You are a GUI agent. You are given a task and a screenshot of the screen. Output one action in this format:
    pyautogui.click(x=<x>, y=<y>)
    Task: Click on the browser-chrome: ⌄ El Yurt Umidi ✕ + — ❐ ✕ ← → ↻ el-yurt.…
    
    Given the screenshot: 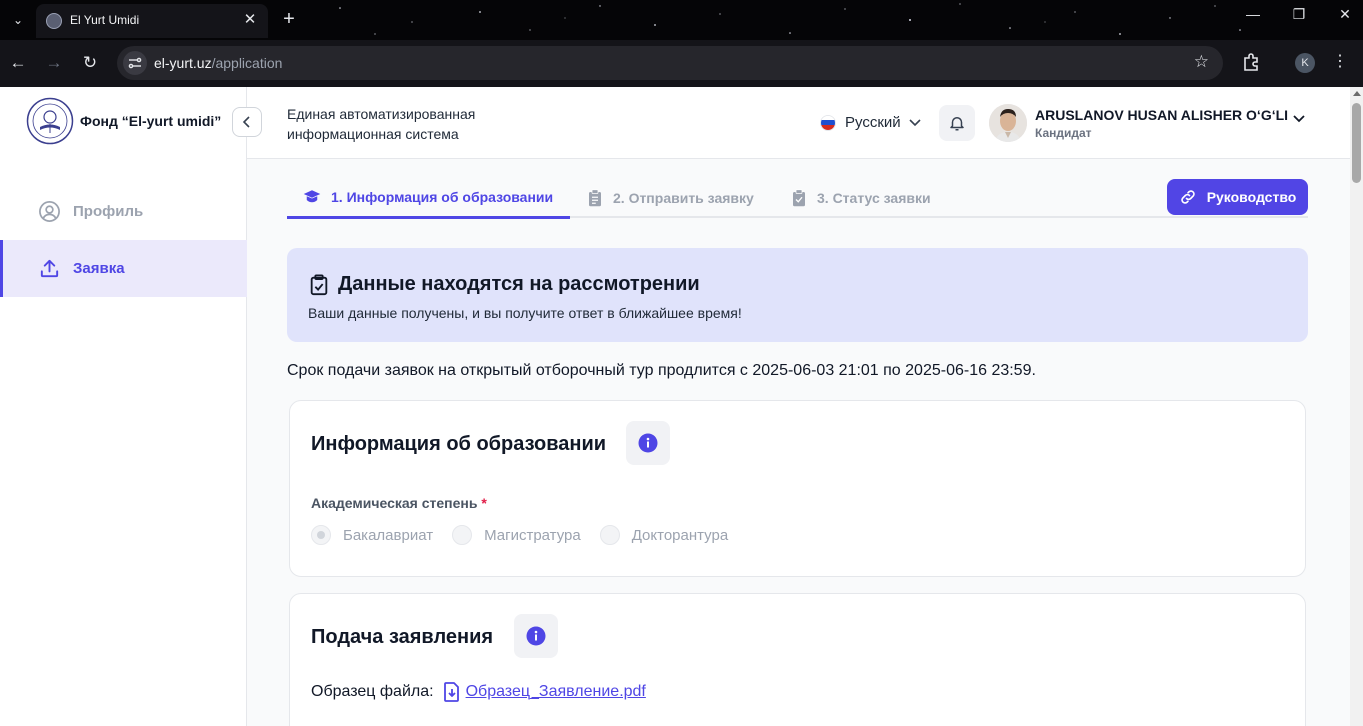 What is the action you would take?
    pyautogui.click(x=681, y=43)
    